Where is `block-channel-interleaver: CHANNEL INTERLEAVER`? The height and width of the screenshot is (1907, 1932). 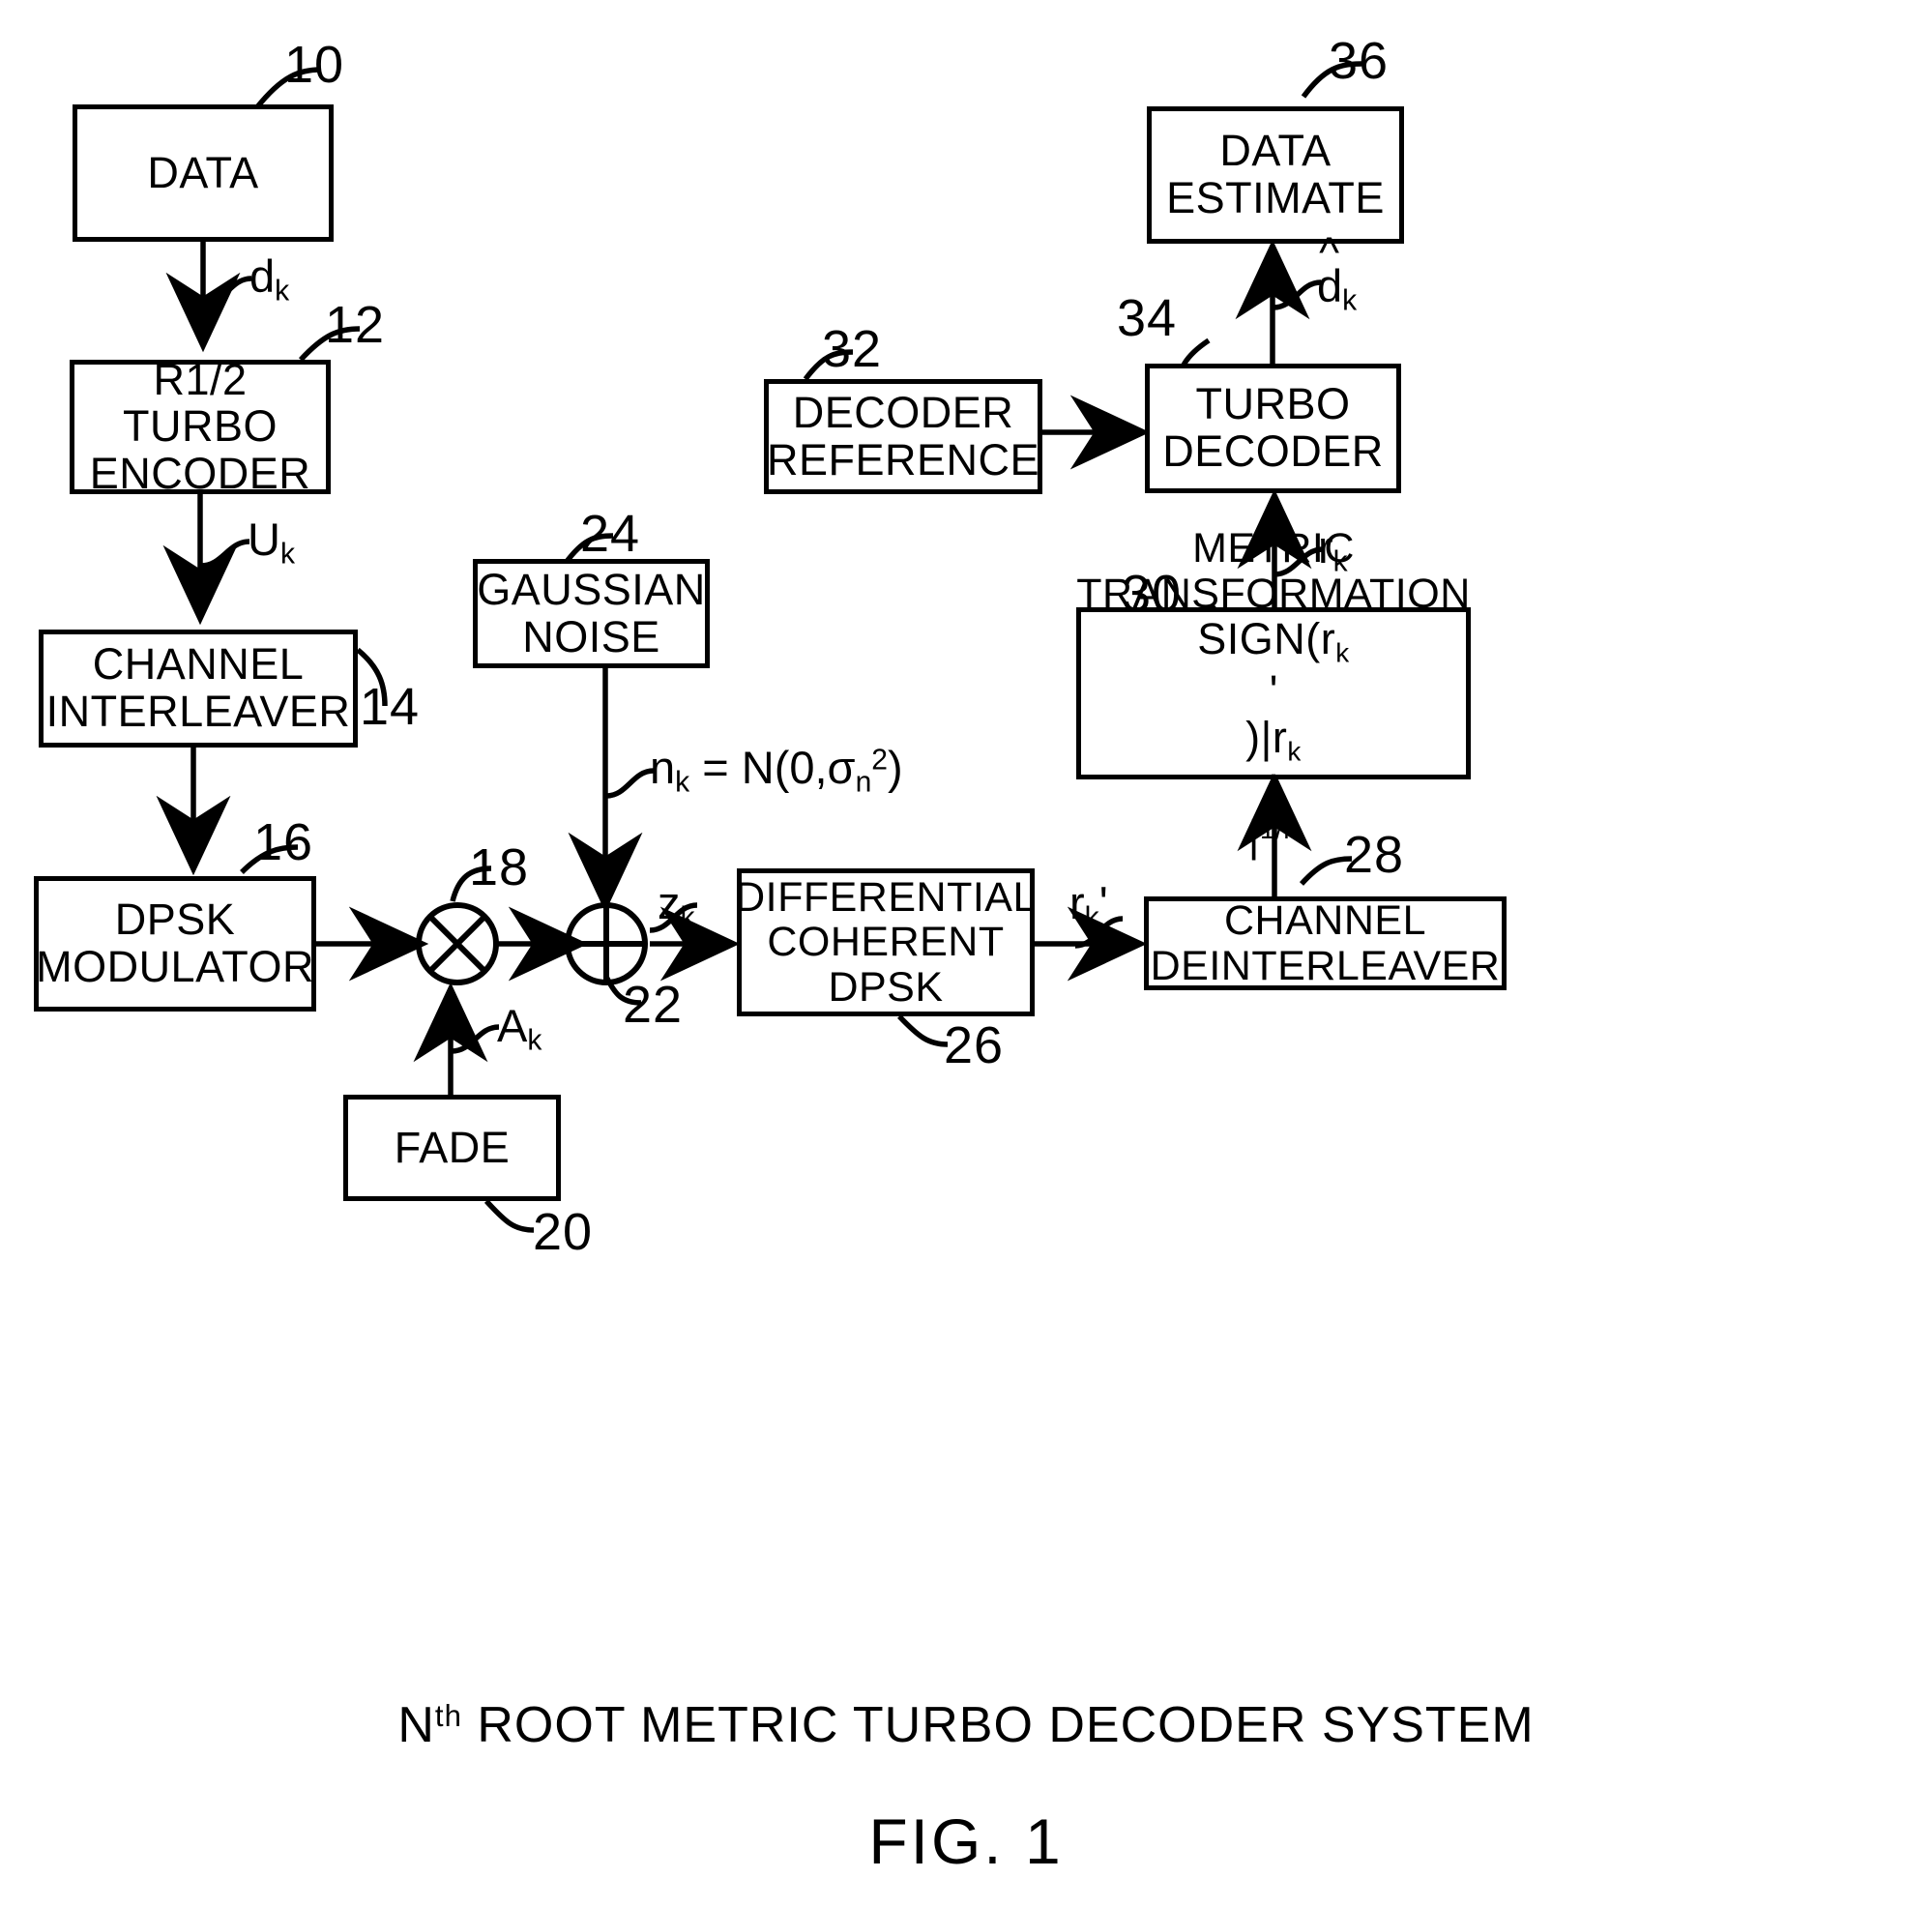 block-channel-interleaver: CHANNEL INTERLEAVER is located at coordinates (198, 689).